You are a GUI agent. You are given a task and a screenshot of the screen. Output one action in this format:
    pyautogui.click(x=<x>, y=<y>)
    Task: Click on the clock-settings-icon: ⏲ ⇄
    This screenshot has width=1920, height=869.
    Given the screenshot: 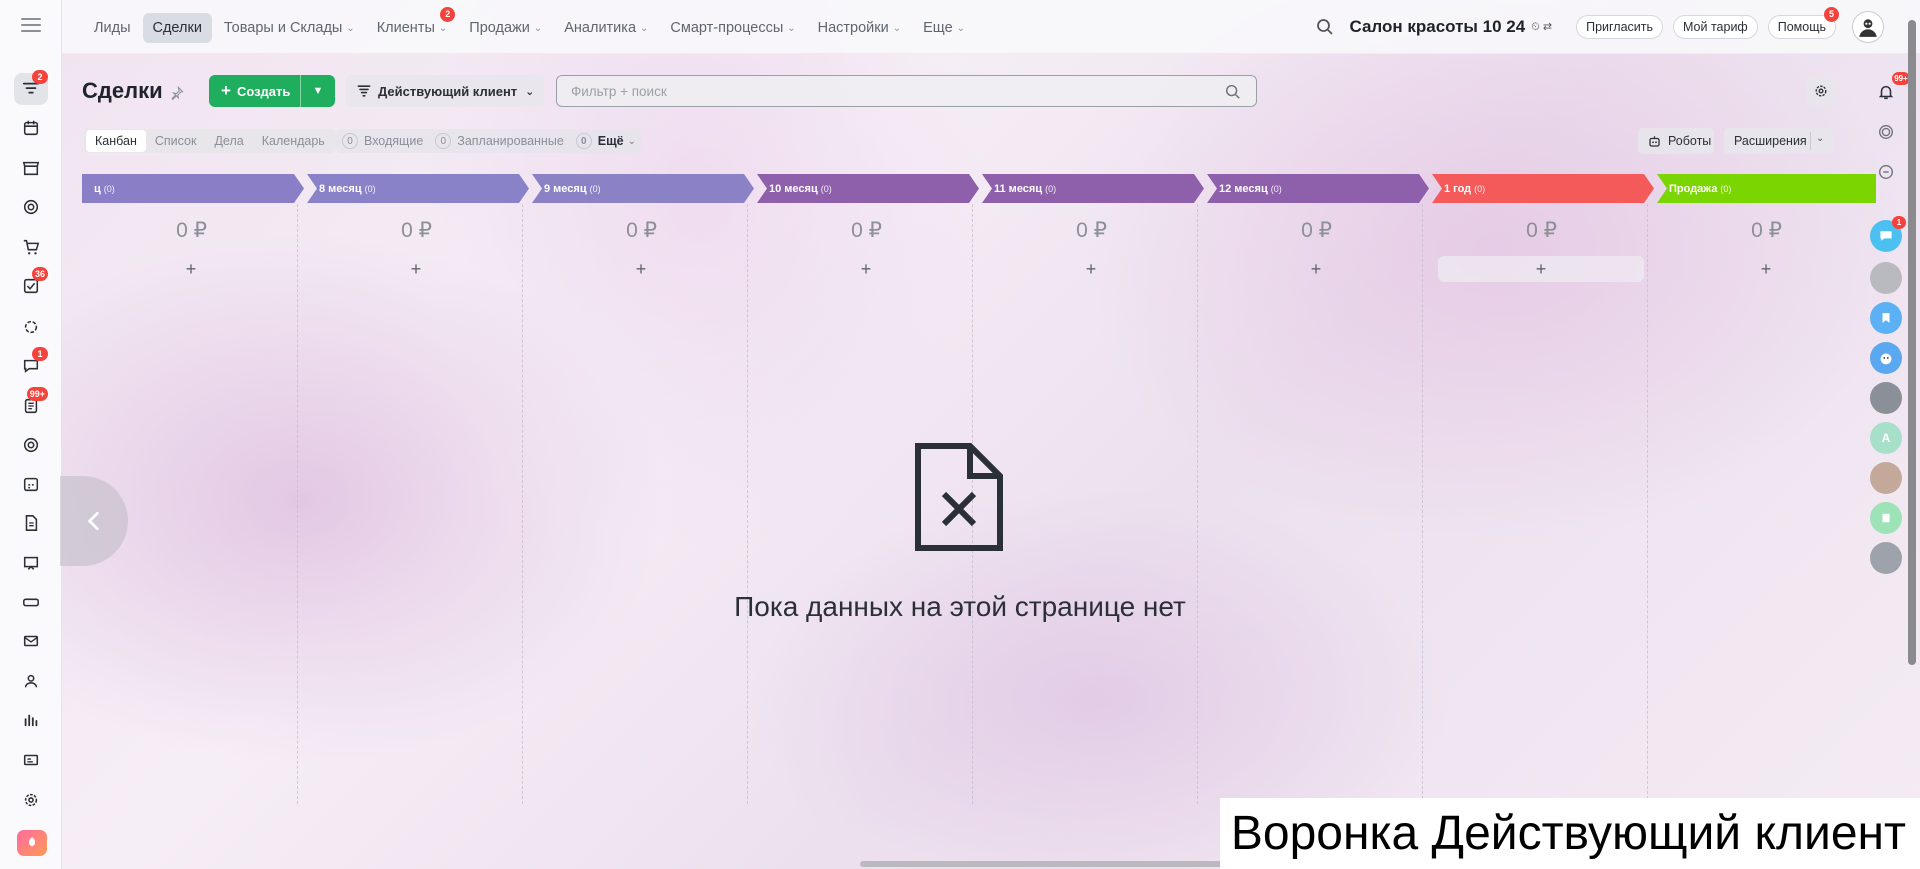 What is the action you would take?
    pyautogui.click(x=1541, y=27)
    